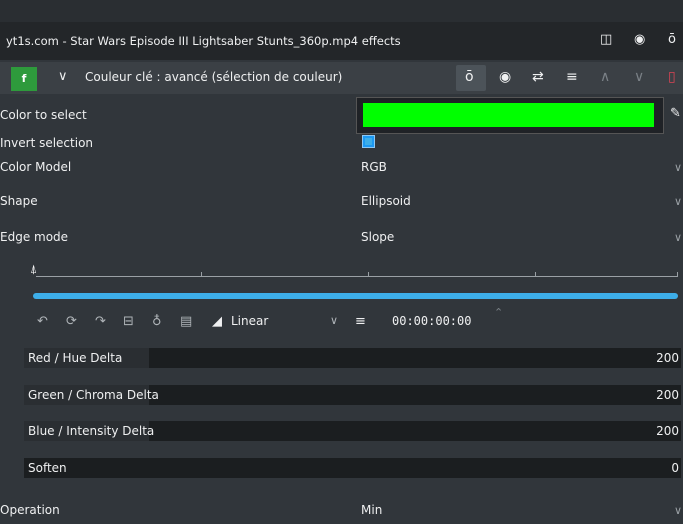  I want to click on edge-mode-label: Edge mode, so click(34, 237).